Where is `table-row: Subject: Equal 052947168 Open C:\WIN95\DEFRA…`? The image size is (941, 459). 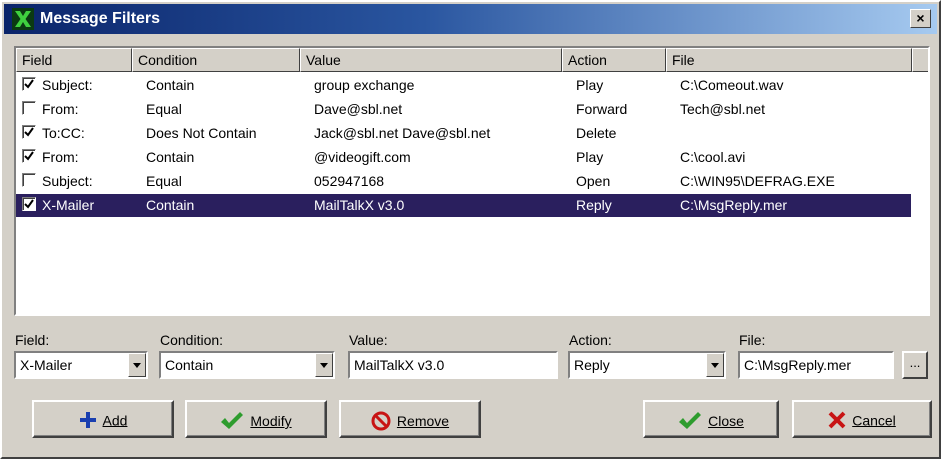
table-row: Subject: Equal 052947168 Open C:\WIN95\DEFRA… is located at coordinates (463, 181).